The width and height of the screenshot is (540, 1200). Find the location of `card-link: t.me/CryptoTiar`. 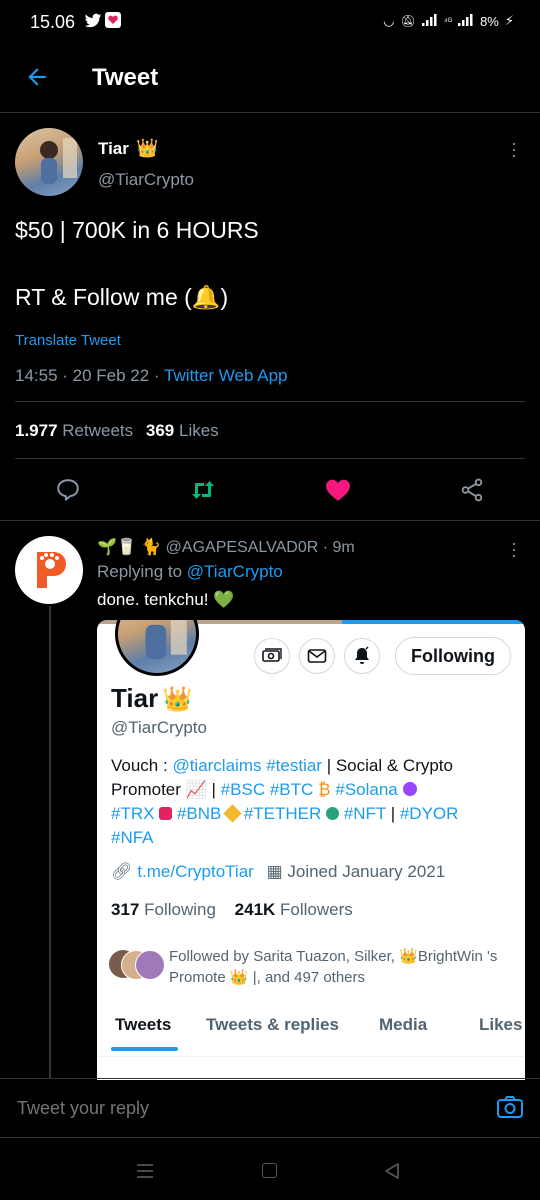

card-link: t.me/CryptoTiar is located at coordinates (195, 871).